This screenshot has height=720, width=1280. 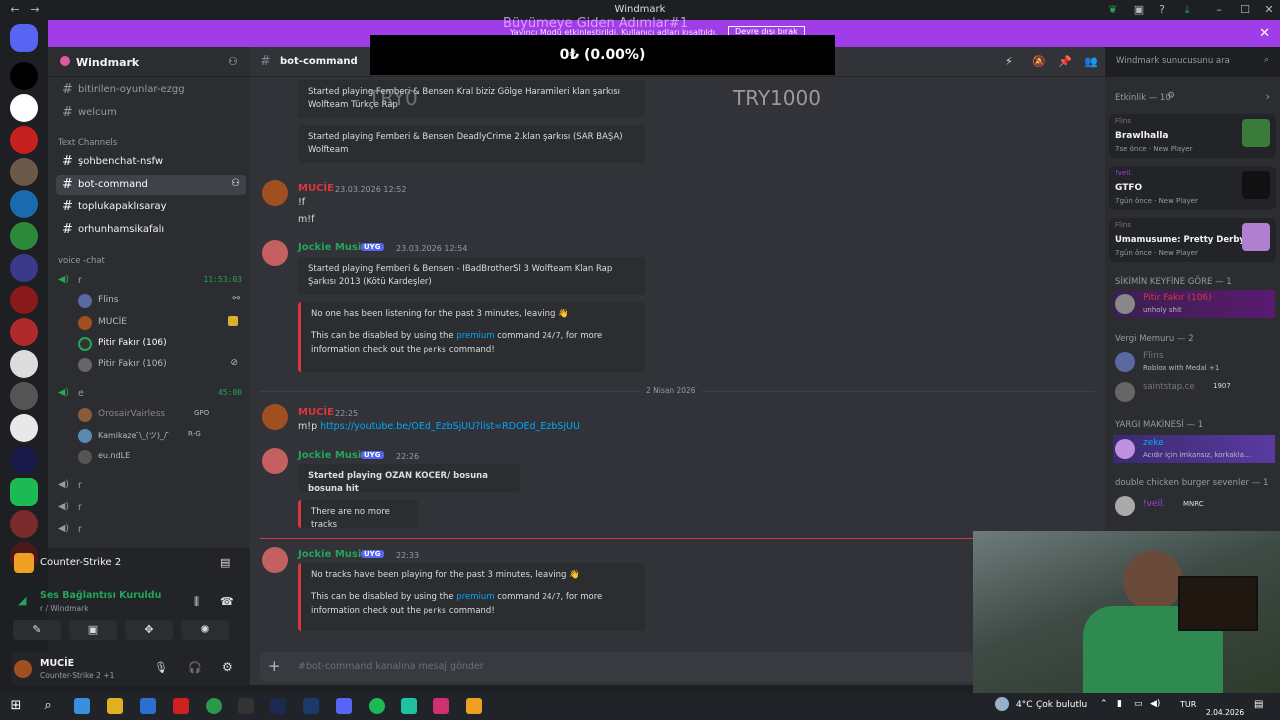 What do you see at coordinates (1104, 704) in the screenshot?
I see `tray-chevron-icon: ⌃` at bounding box center [1104, 704].